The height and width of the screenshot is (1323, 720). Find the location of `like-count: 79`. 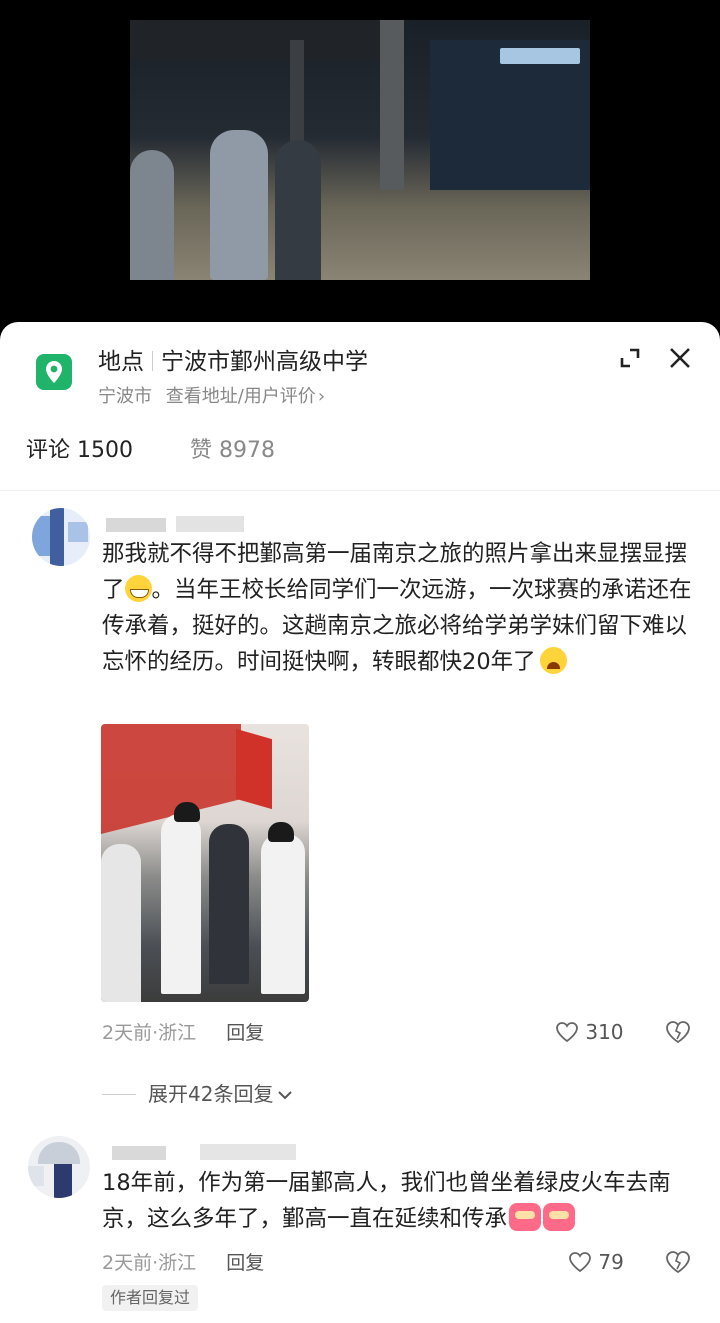

like-count: 79 is located at coordinates (611, 1262).